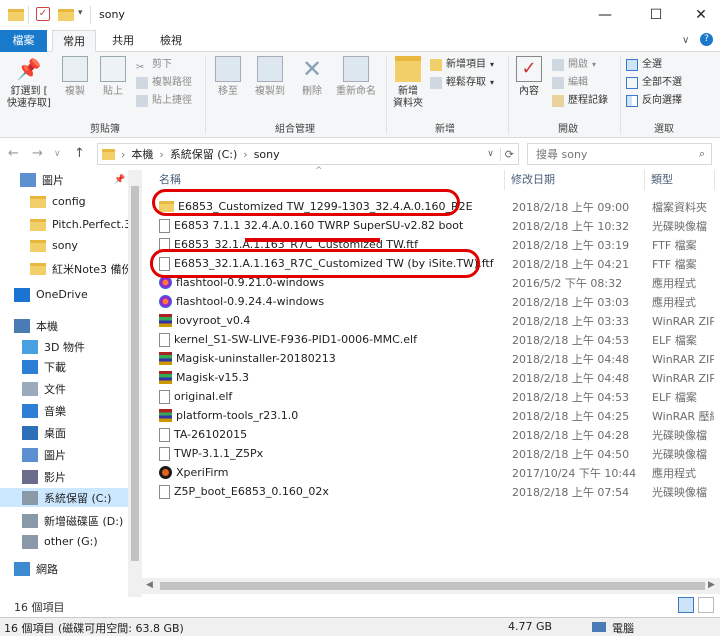 The height and width of the screenshot is (636, 720). I want to click on column-date: 修改日期, so click(575, 180).